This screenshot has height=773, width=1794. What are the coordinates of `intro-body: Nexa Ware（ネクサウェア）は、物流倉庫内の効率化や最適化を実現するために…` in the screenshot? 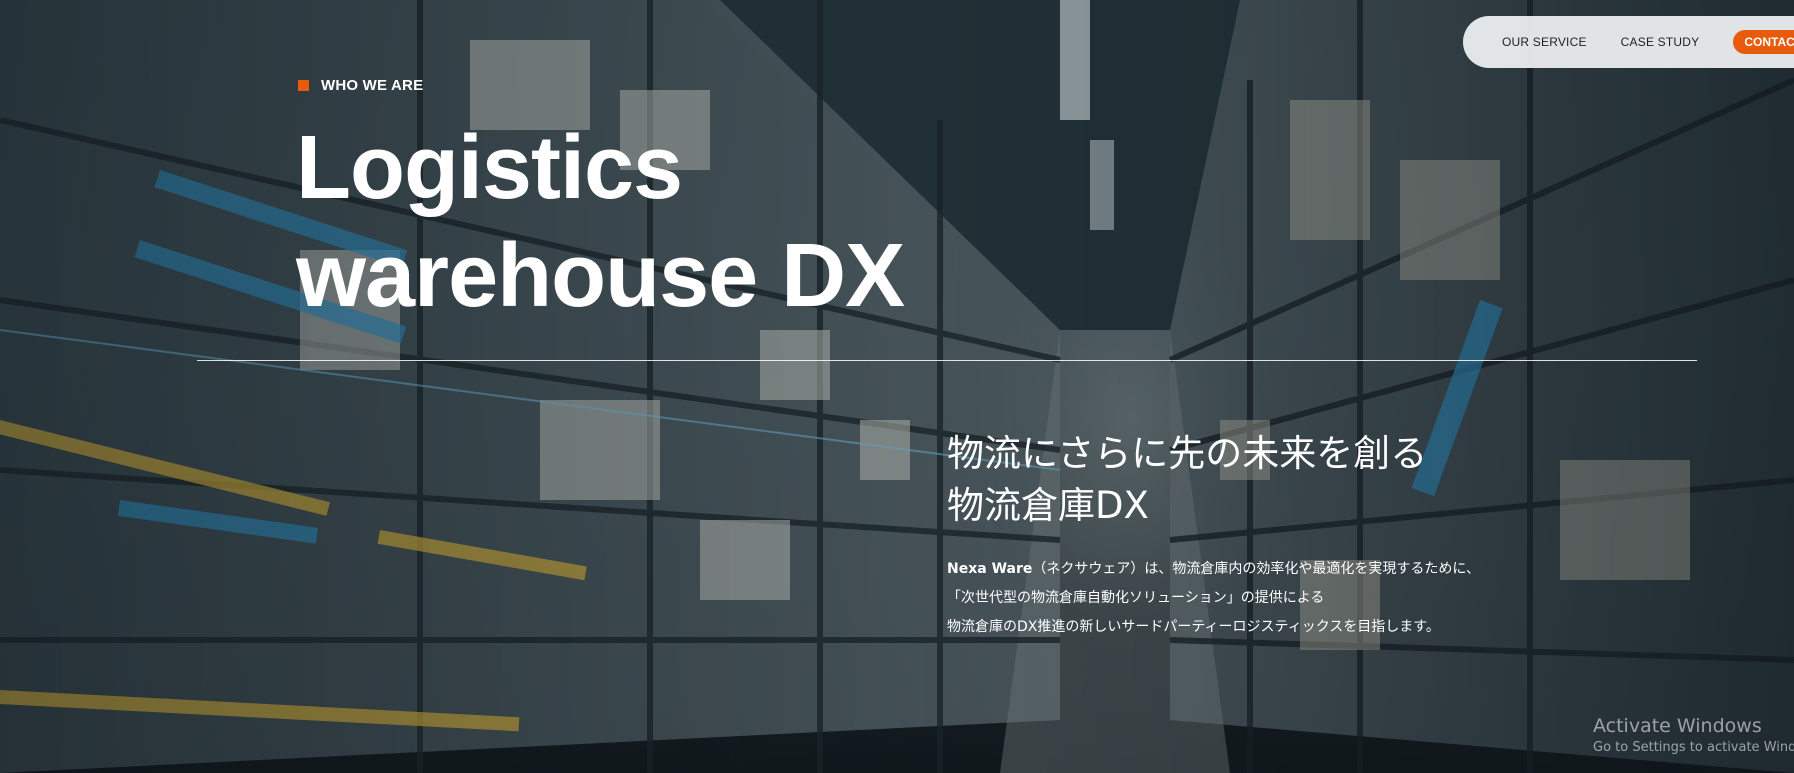 It's located at (1213, 598).